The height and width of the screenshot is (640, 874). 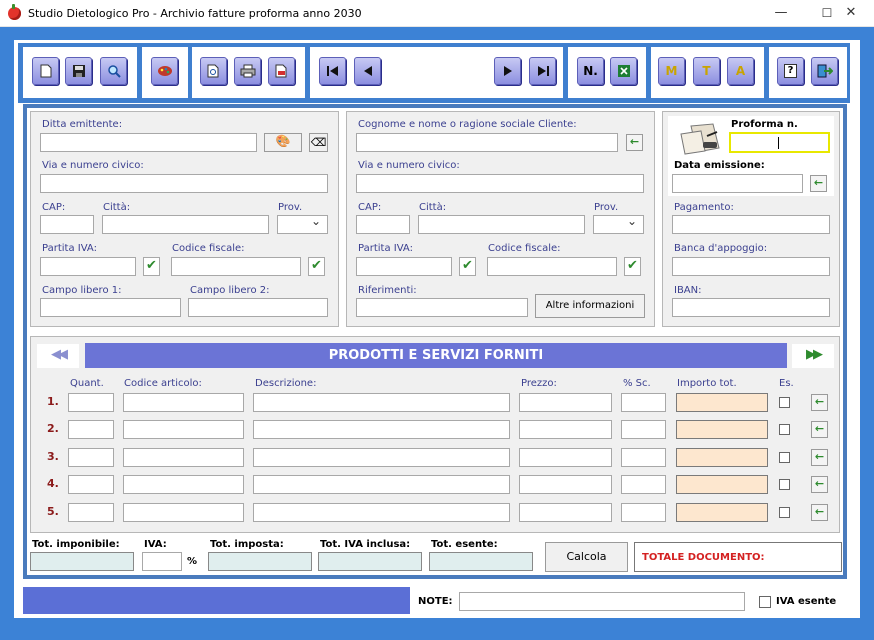 I want to click on t-button: T, so click(x=706, y=71).